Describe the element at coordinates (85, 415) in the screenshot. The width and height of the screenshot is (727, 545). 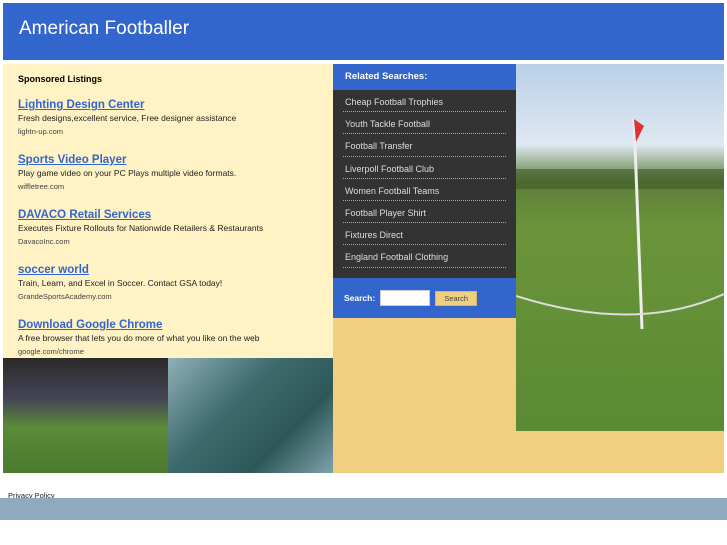
I see `football-players-image` at that location.